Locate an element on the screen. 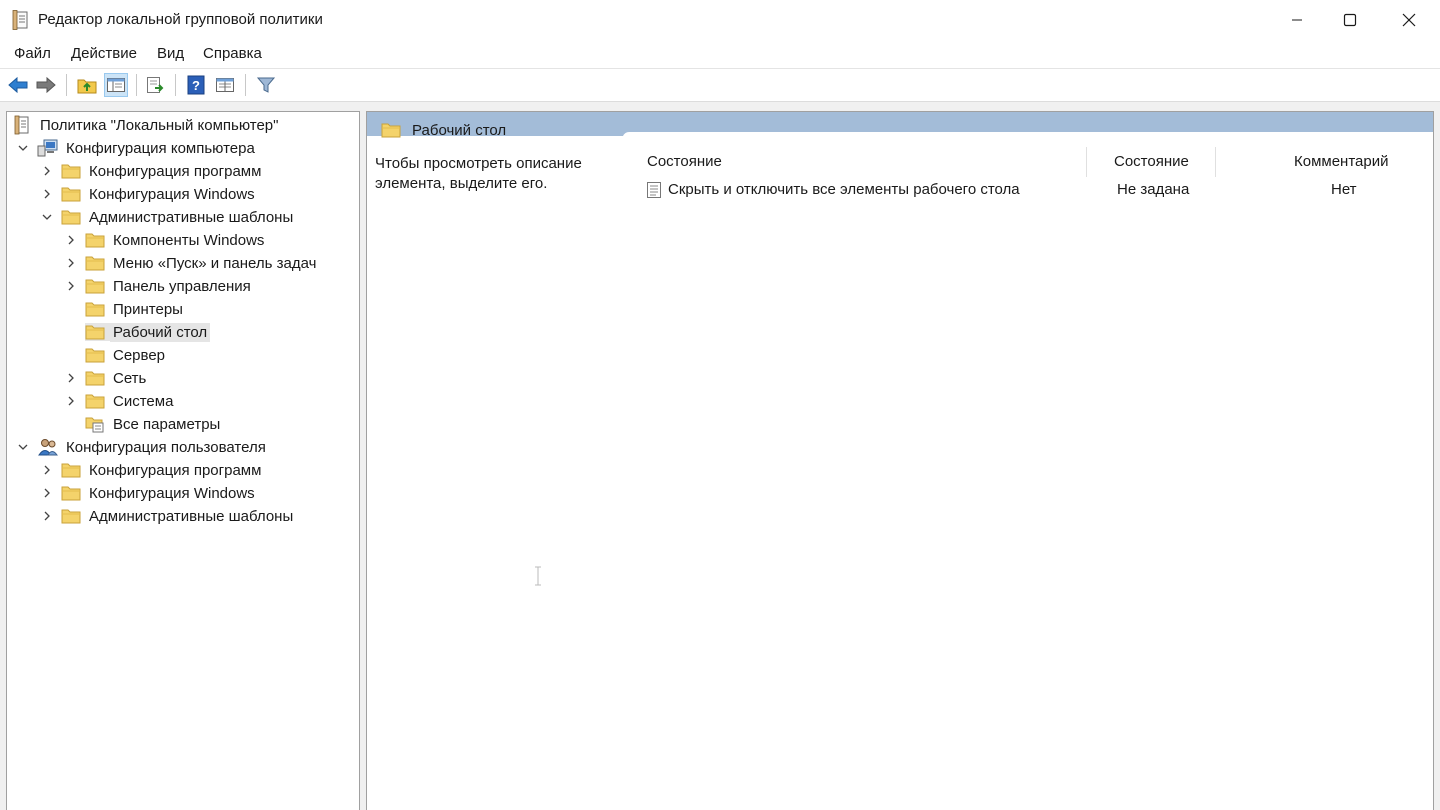  minimize-icon is located at coordinates (1297, 20).